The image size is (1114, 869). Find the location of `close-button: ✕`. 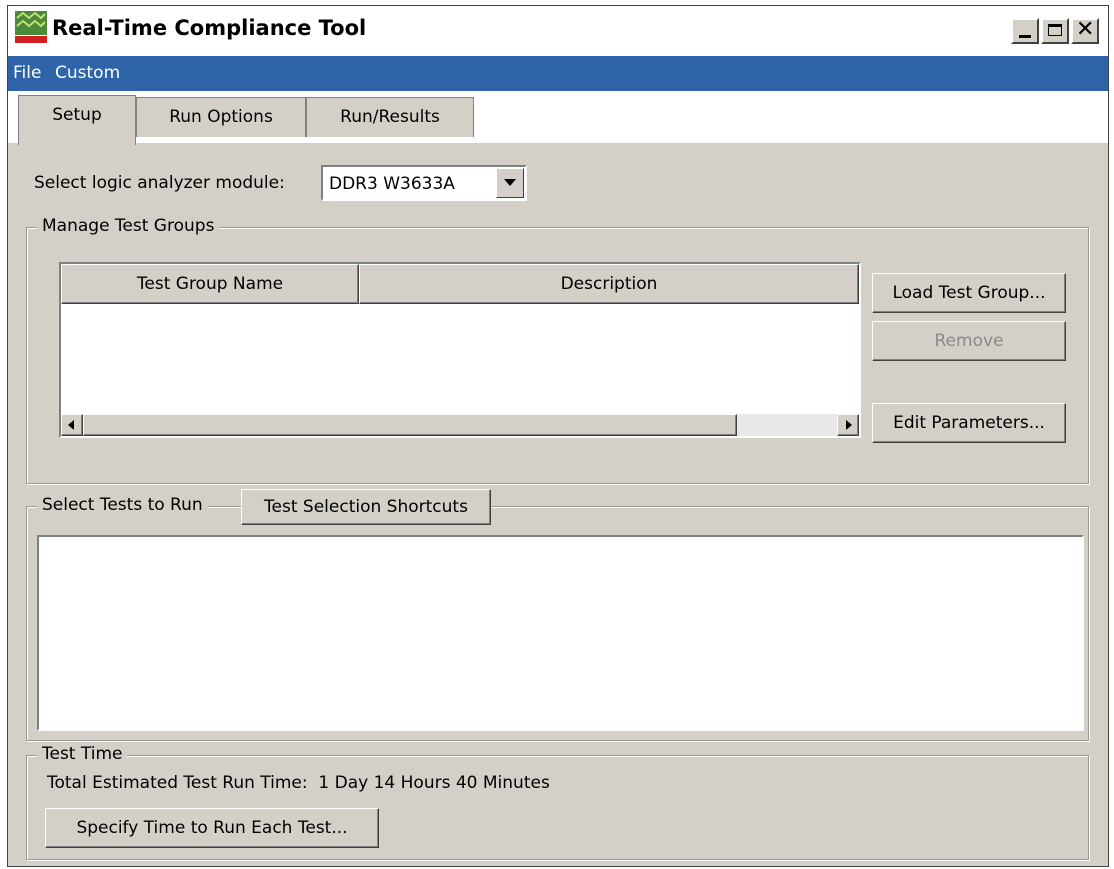

close-button: ✕ is located at coordinates (1085, 30).